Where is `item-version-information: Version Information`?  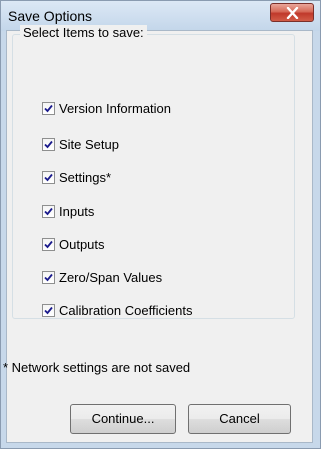
item-version-information: Version Information is located at coordinates (106, 108).